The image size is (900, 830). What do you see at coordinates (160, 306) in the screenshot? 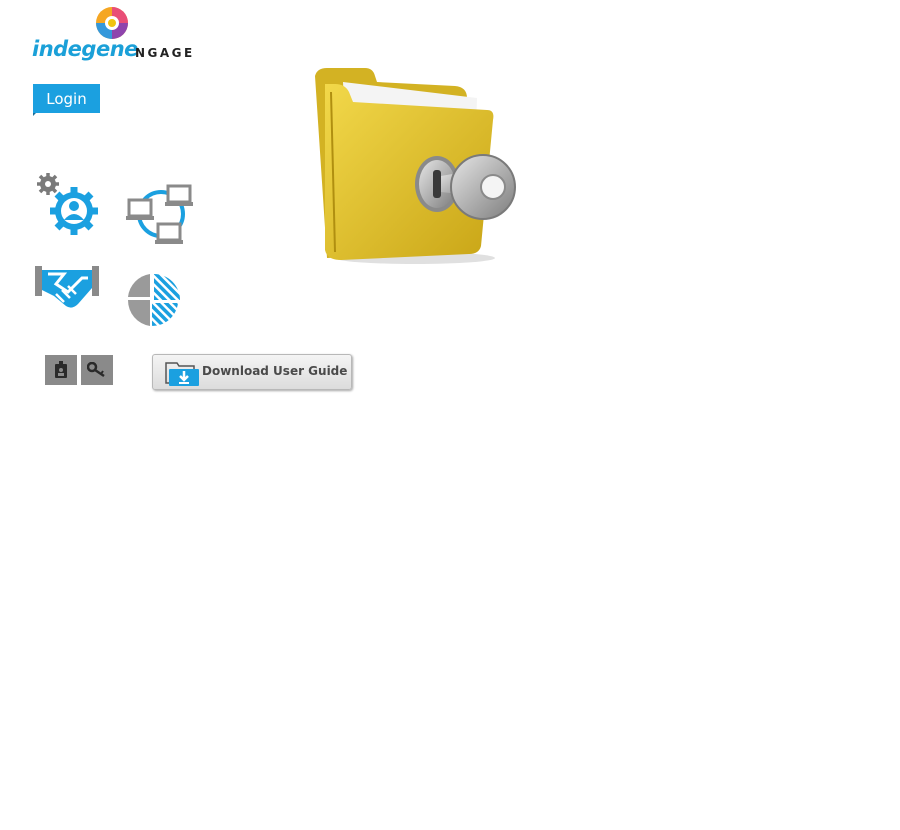
I see `pie-chart-icon` at bounding box center [160, 306].